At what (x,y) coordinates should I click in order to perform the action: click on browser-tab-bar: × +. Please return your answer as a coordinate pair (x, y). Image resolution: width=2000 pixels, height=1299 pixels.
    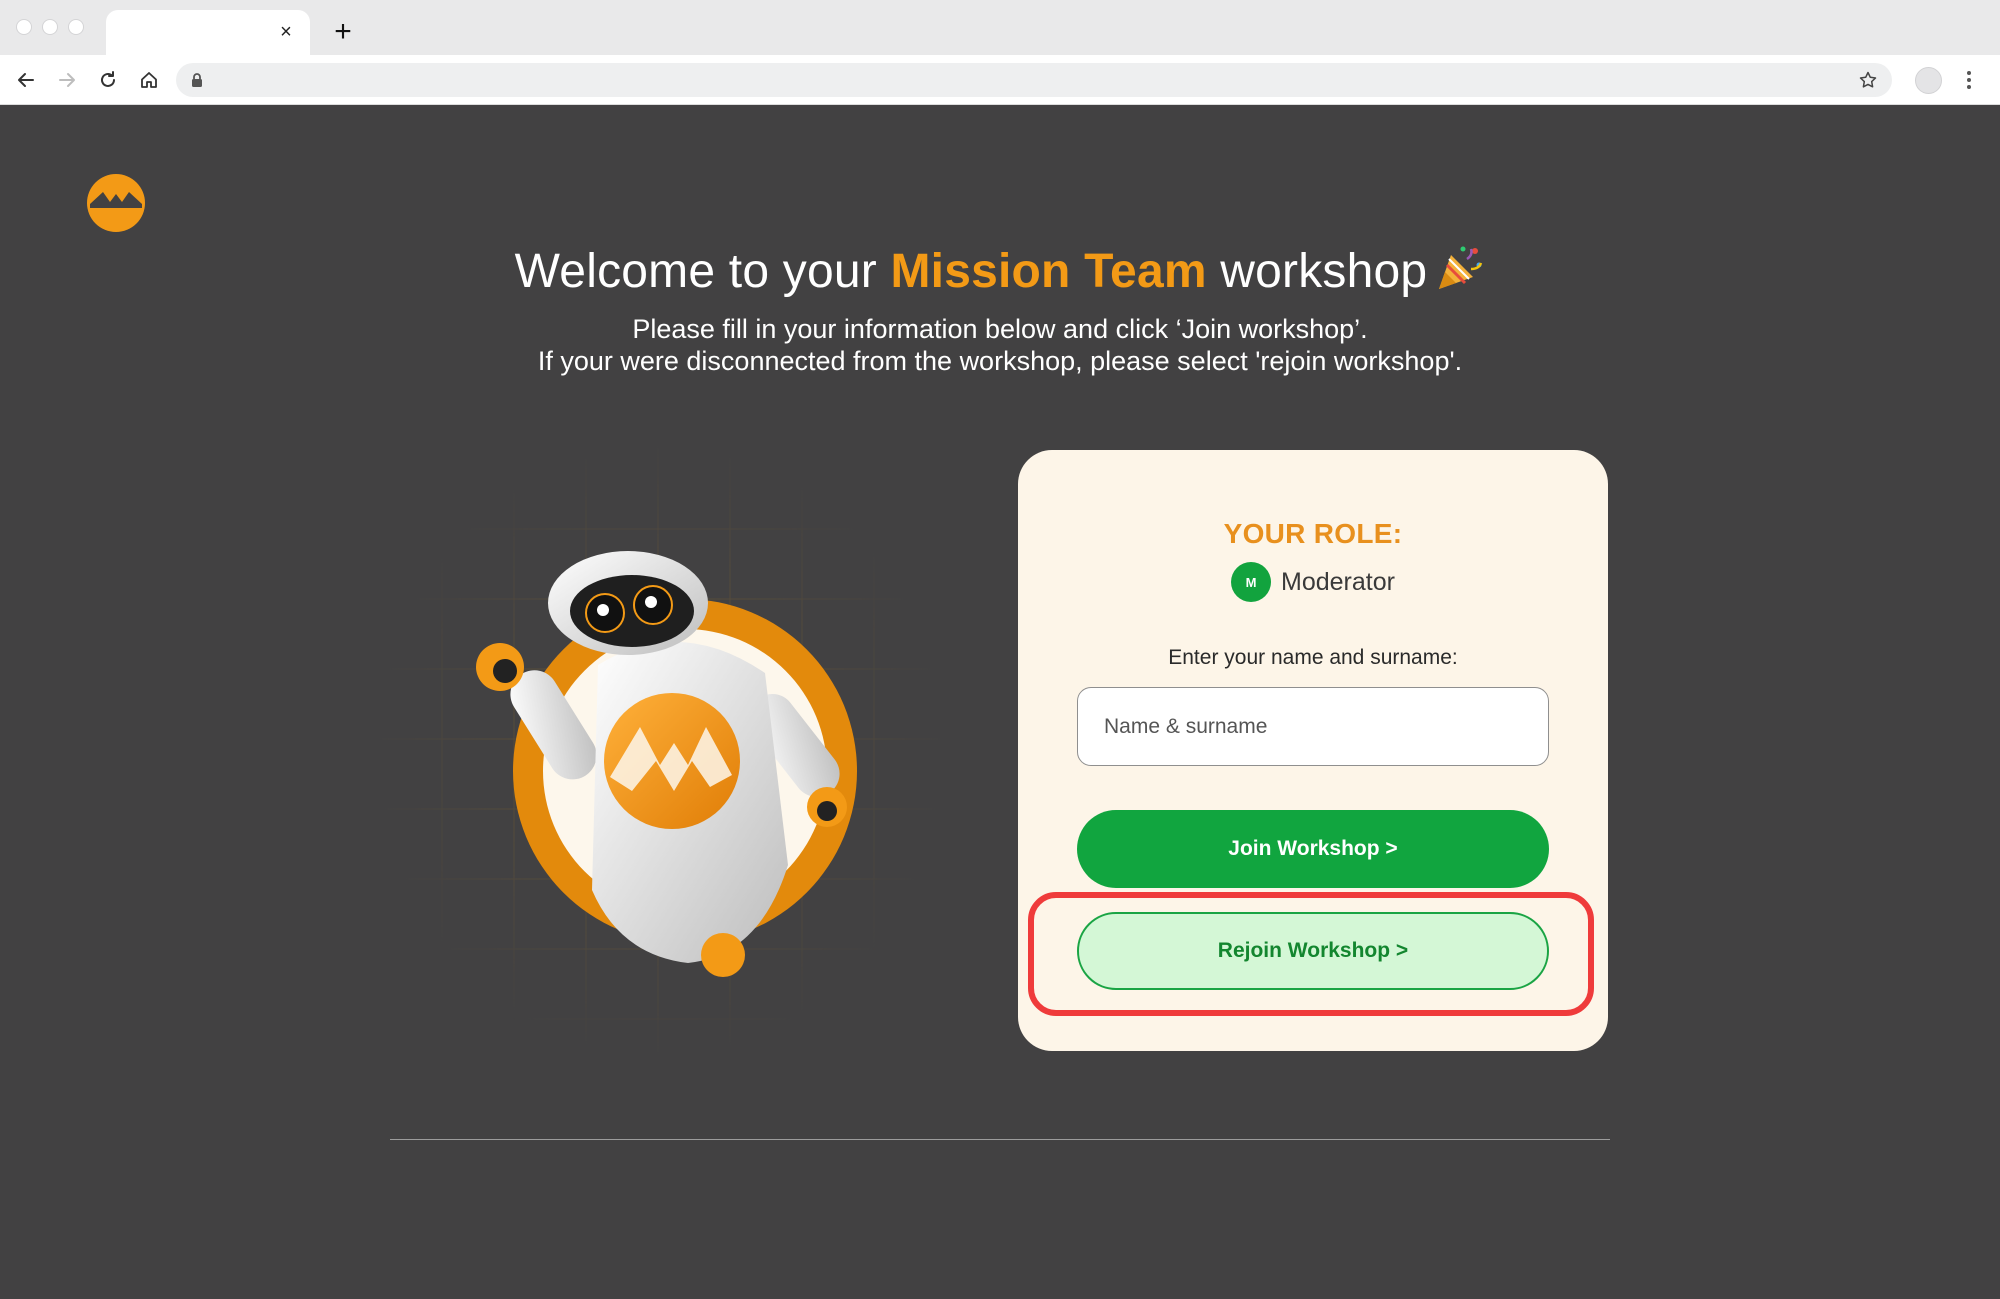
    Looking at the image, I should click on (1000, 27).